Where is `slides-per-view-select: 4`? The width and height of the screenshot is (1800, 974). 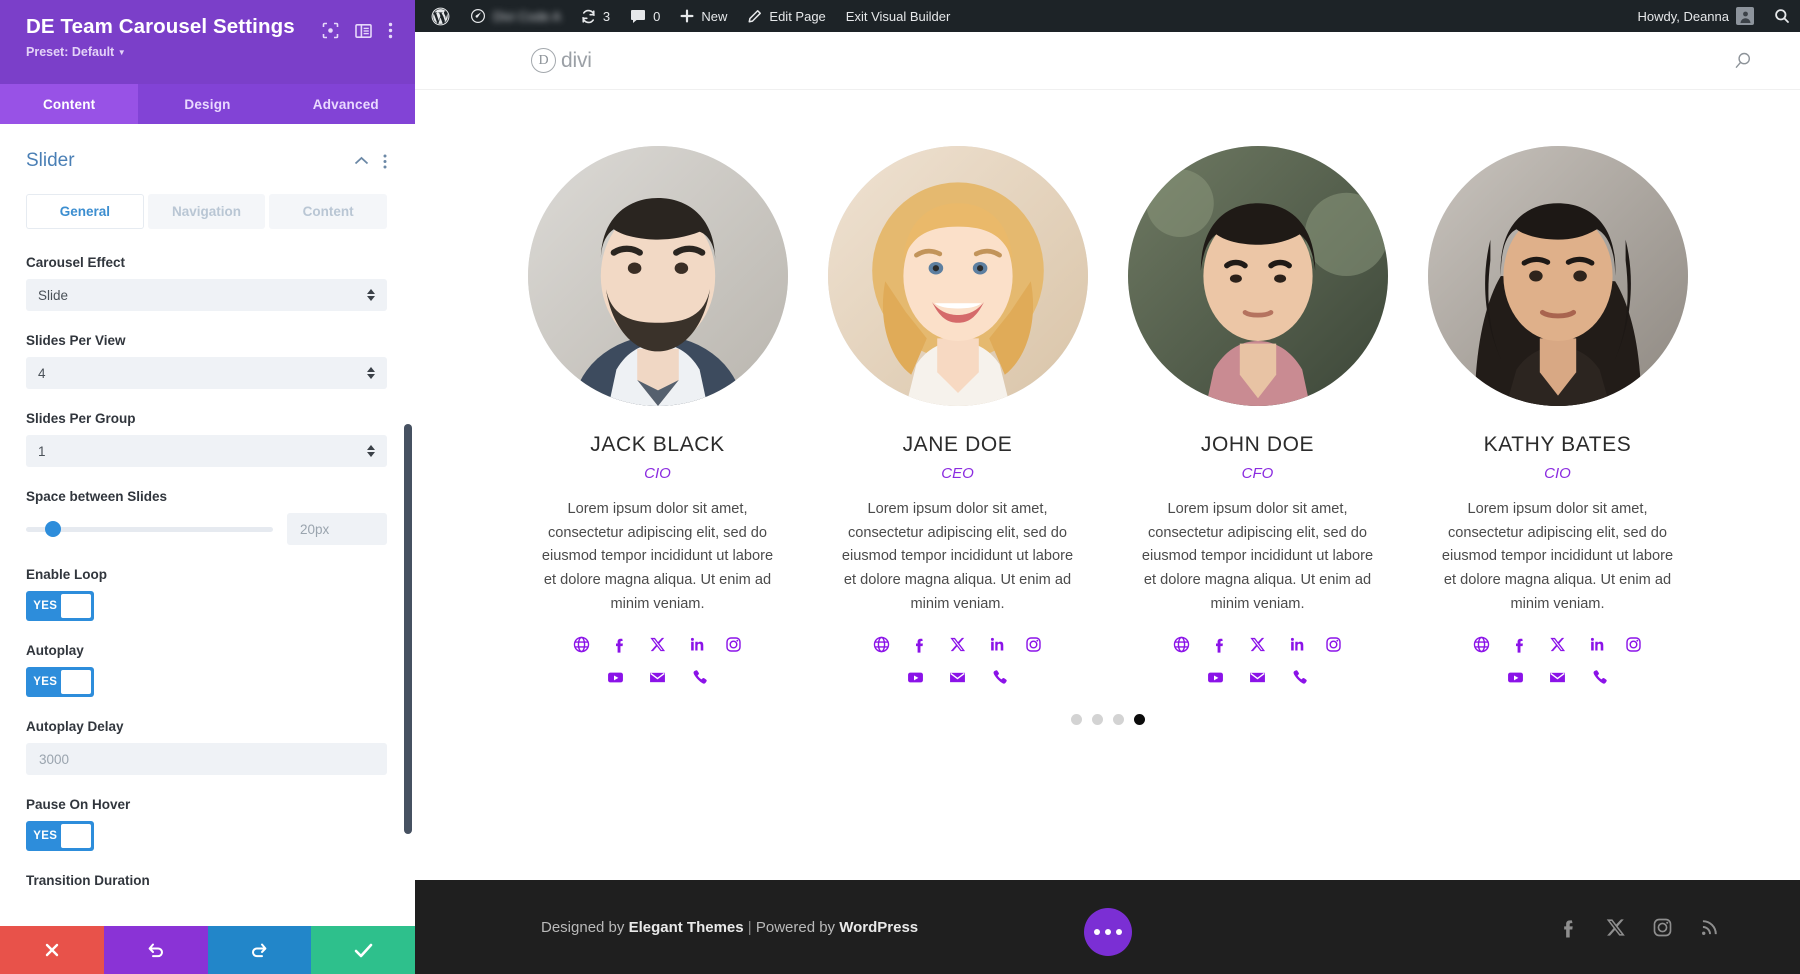 slides-per-view-select: 4 is located at coordinates (206, 373).